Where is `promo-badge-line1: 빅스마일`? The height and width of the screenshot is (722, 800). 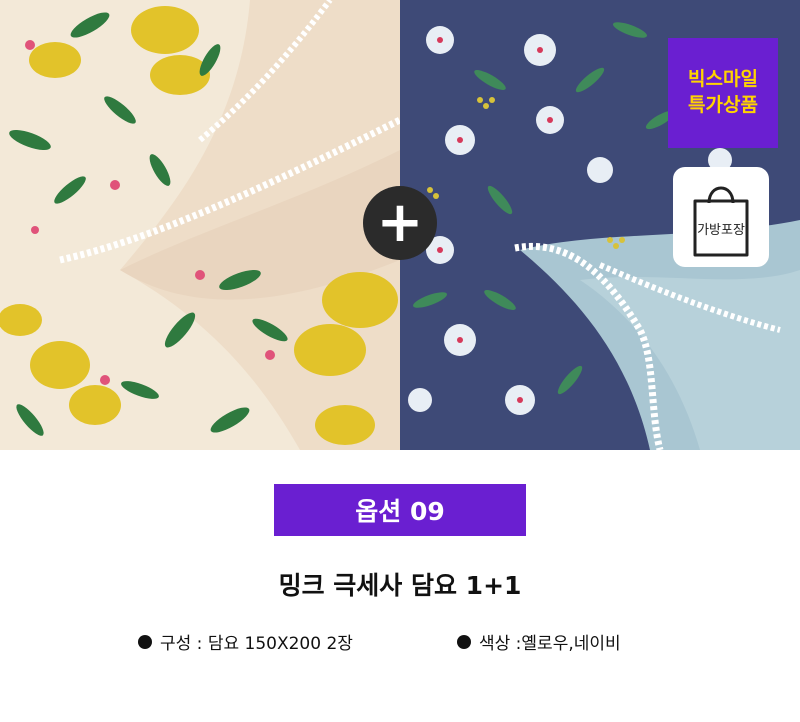
promo-badge-line1: 빅스마일 is located at coordinates (723, 79).